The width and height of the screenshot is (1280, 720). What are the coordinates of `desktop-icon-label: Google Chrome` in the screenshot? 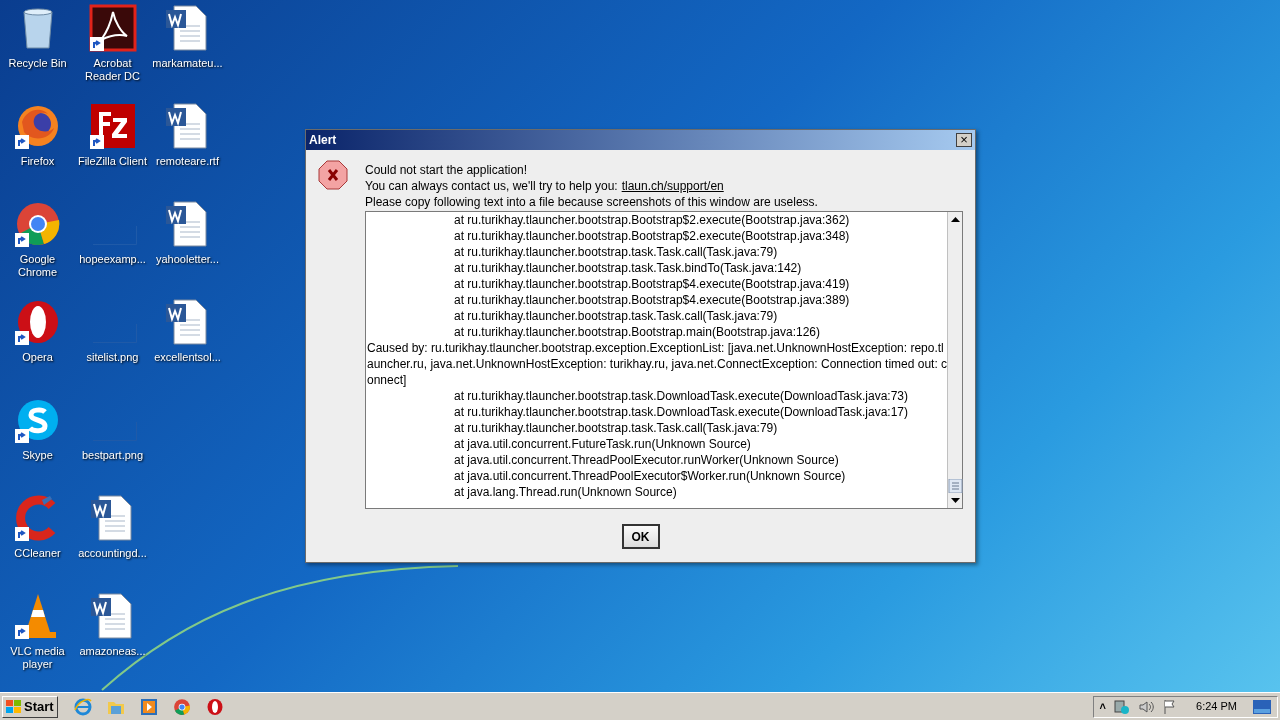 It's located at (37, 266).